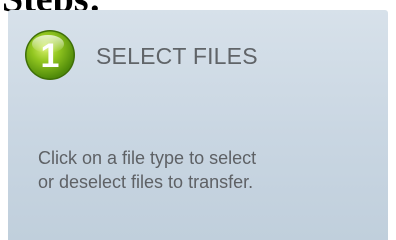 This screenshot has width=396, height=240. I want to click on instruction-line-1: Click on a file type to select, so click(147, 158).